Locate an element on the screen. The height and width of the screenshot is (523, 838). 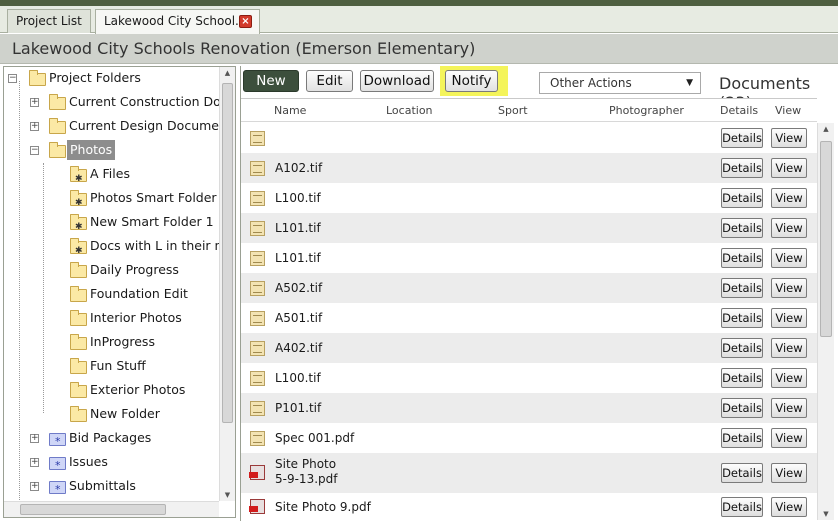
tree-item-fun-stuff: Fun Stuff is located at coordinates (114, 367).